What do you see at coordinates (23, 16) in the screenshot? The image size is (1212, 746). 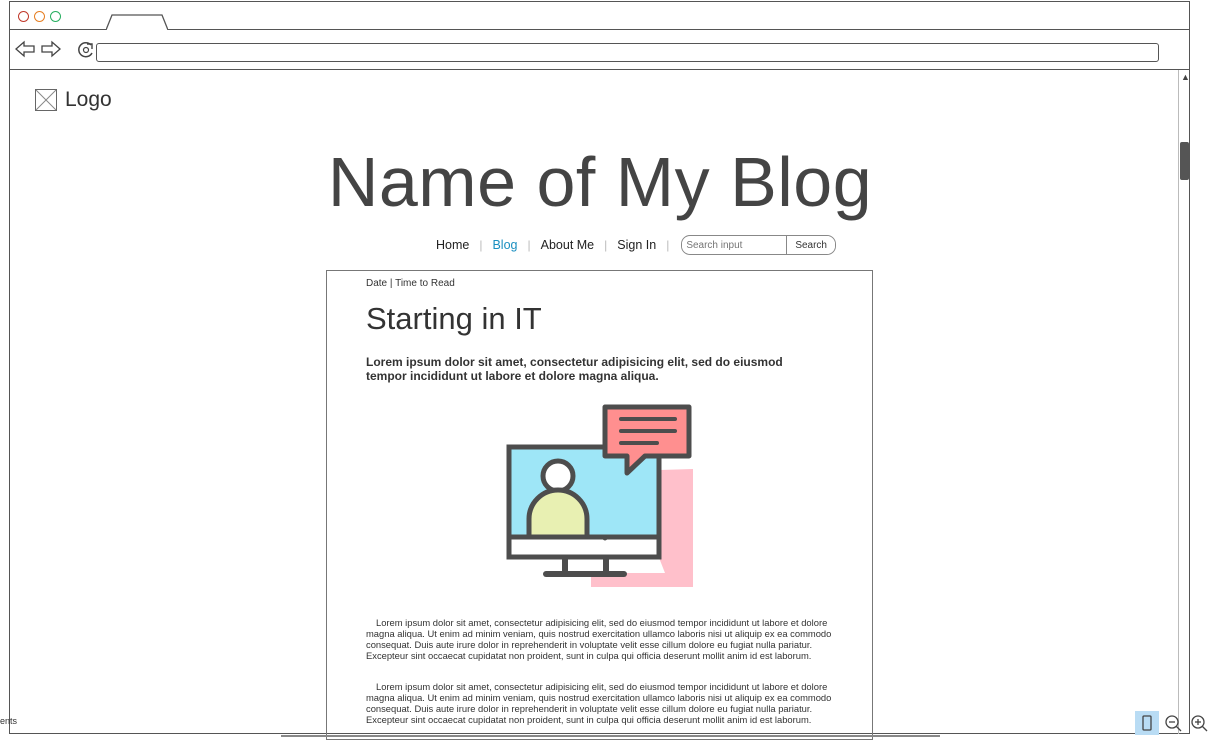 I see `close-window-button` at bounding box center [23, 16].